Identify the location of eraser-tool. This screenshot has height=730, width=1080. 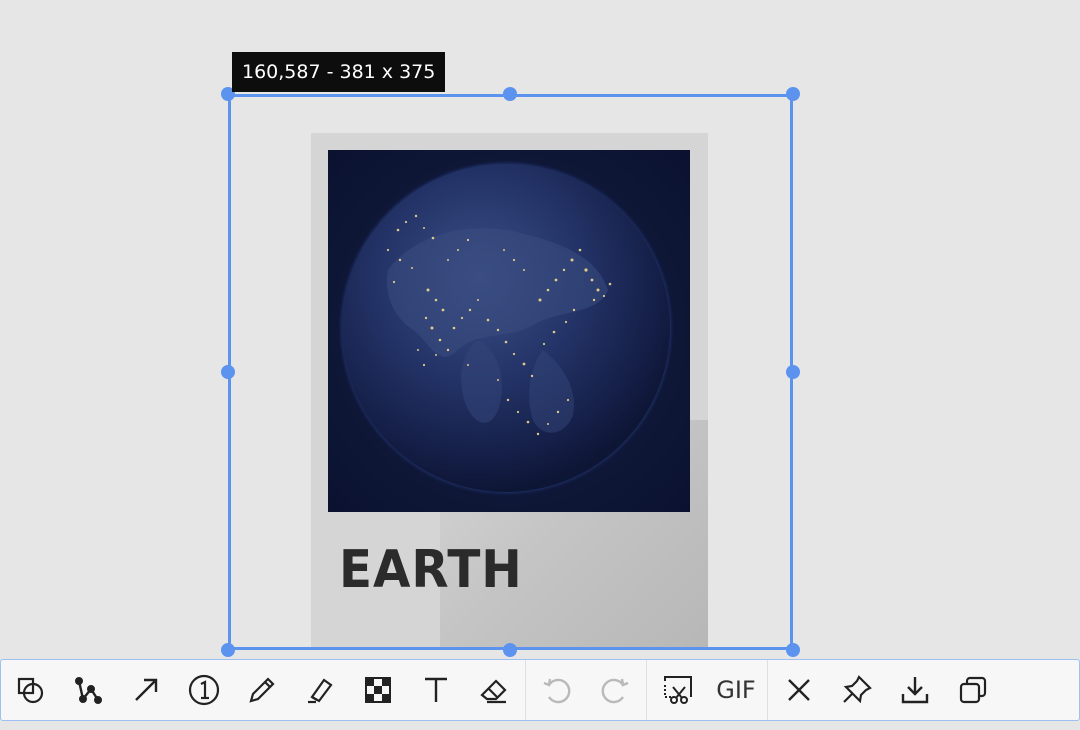
(494, 690).